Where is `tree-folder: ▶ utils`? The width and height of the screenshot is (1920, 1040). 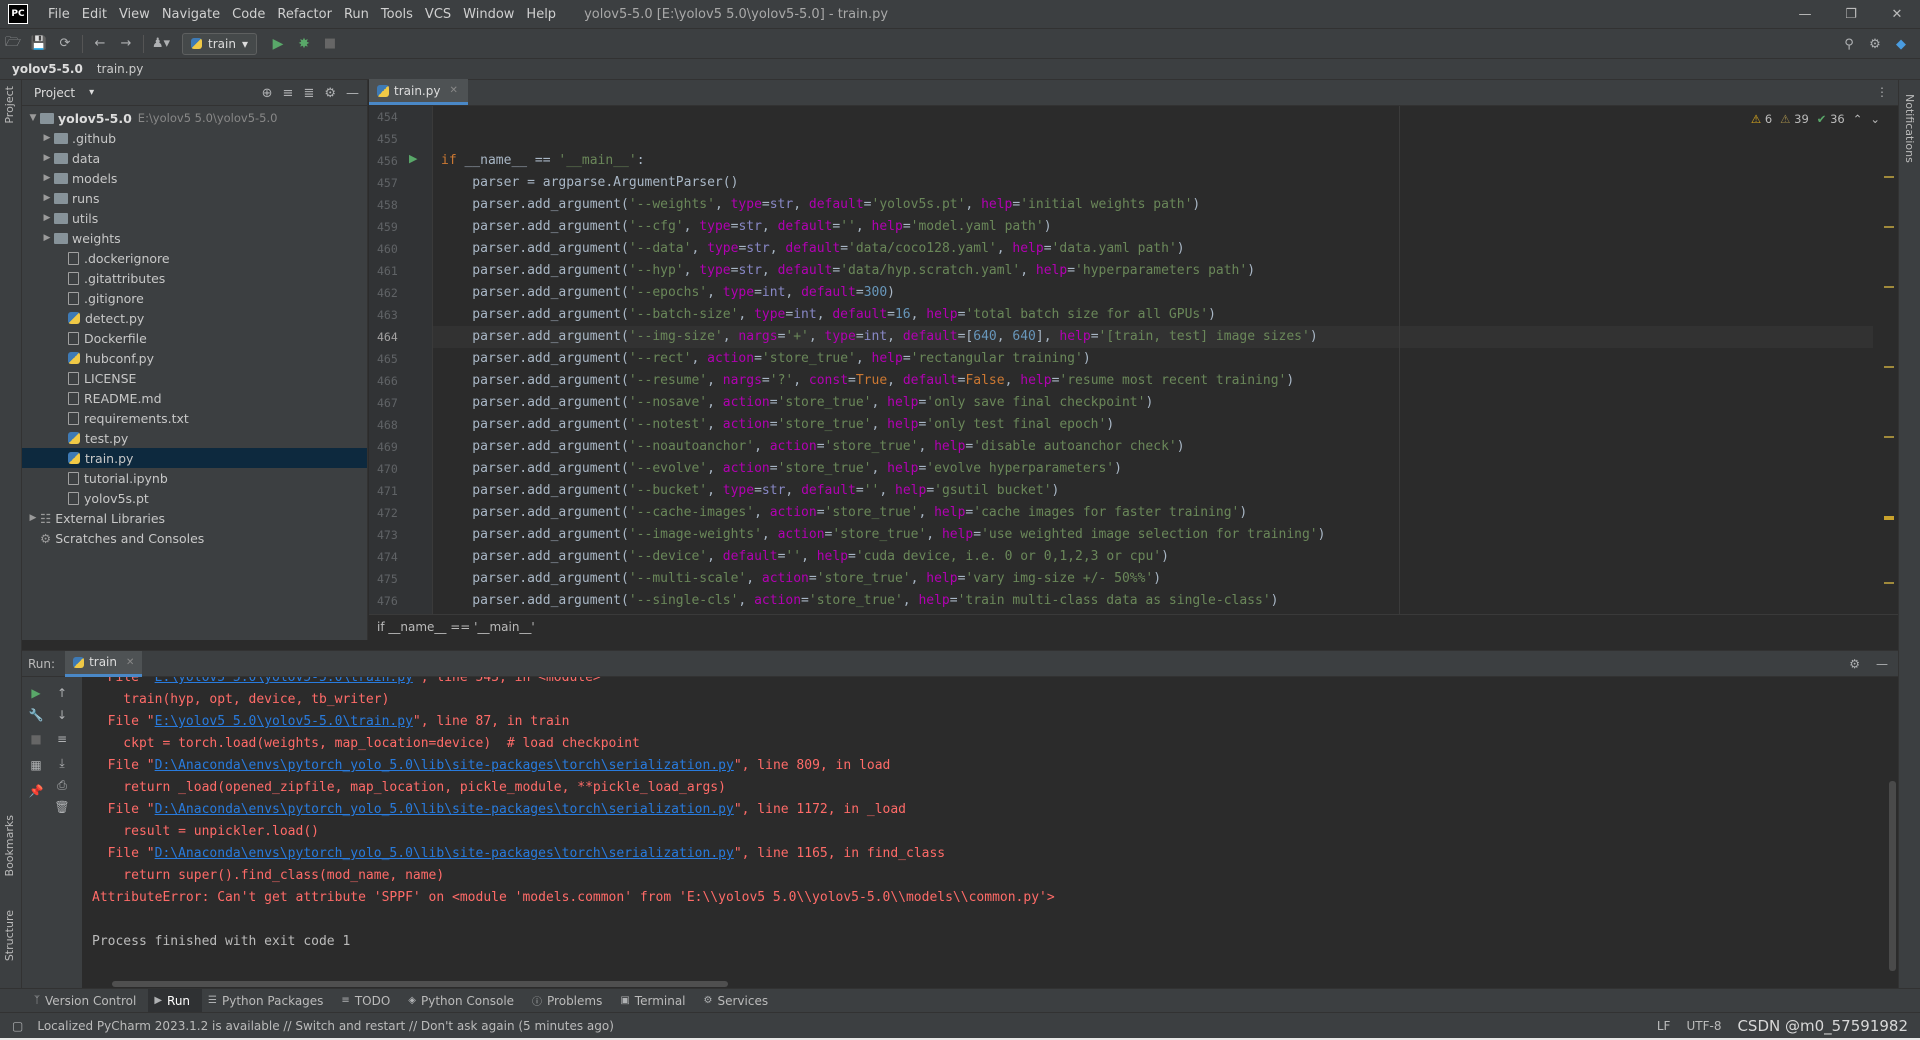
tree-folder: ▶ utils is located at coordinates (194, 218).